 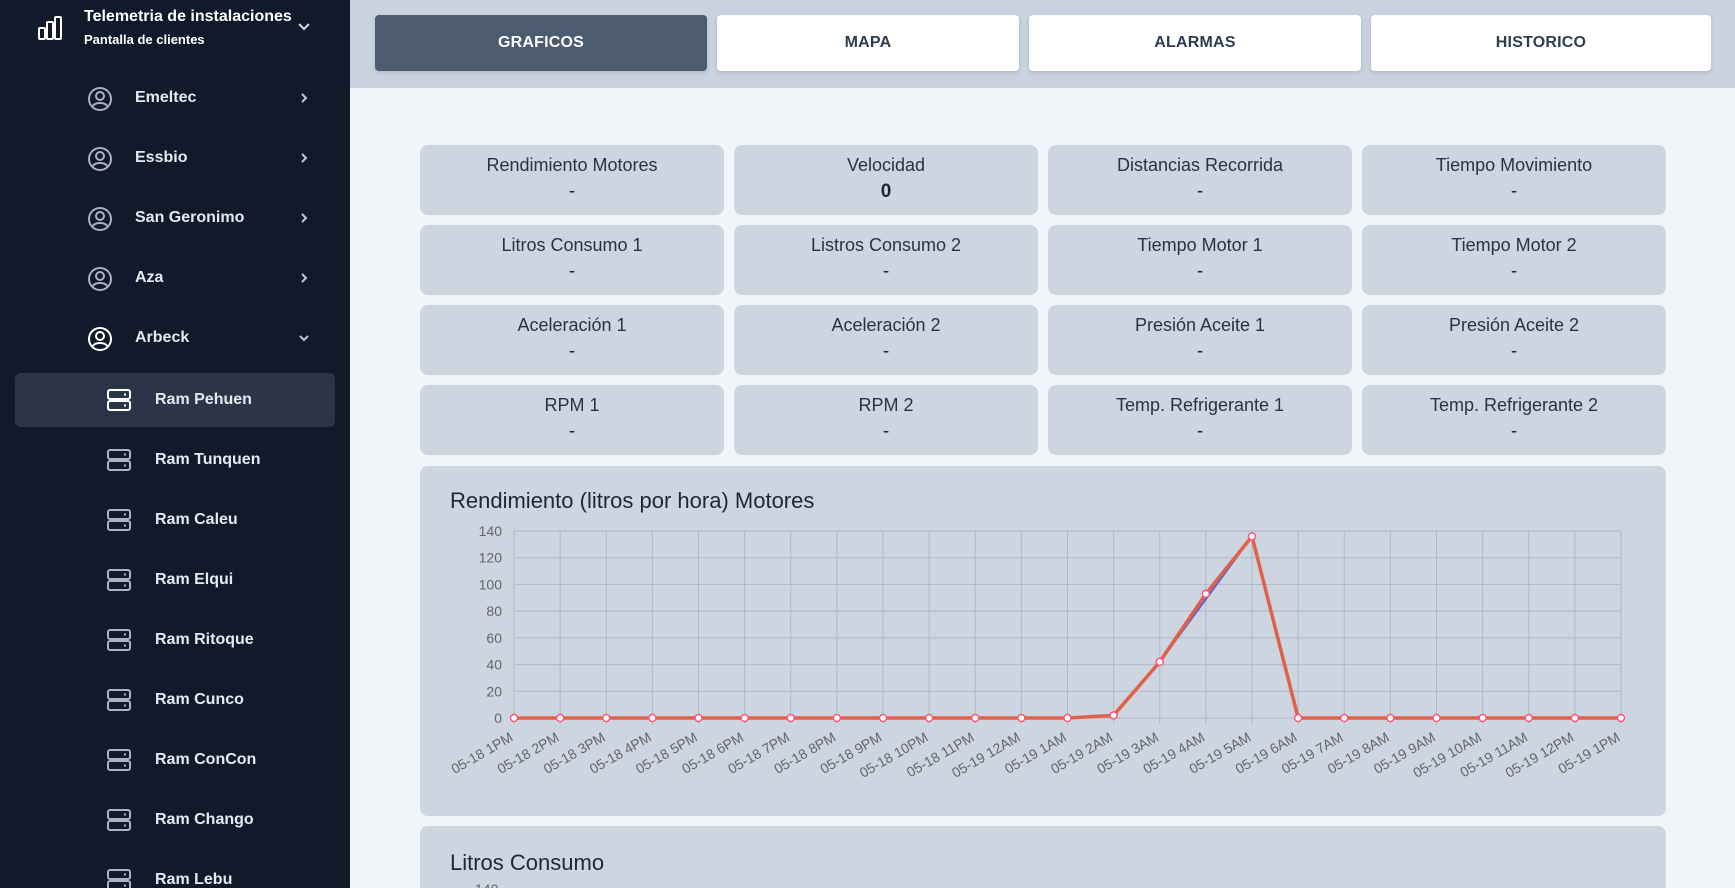 What do you see at coordinates (1200, 420) in the screenshot?
I see `metric-card: Temp. Refrigerante 1 -` at bounding box center [1200, 420].